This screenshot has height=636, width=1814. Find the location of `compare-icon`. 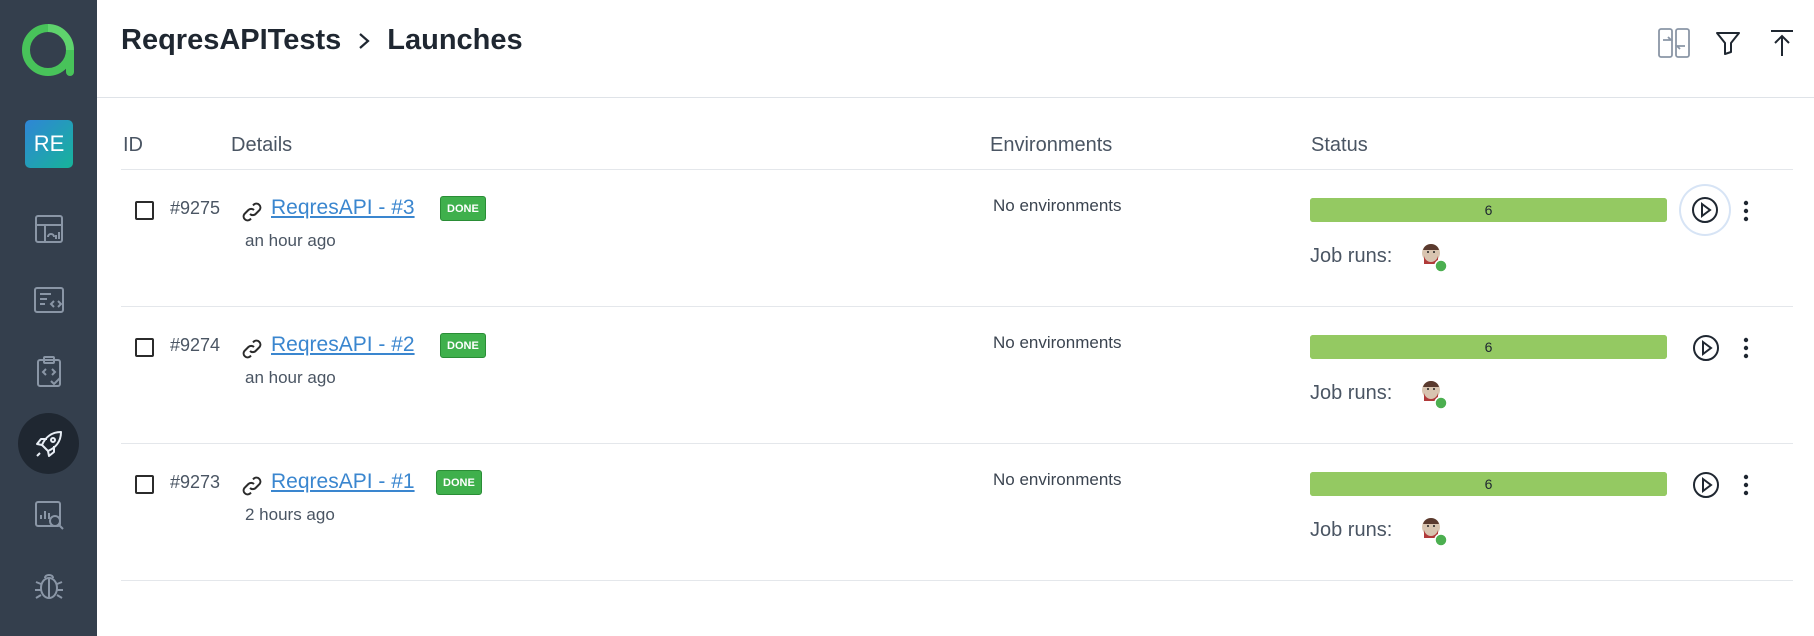

compare-icon is located at coordinates (1674, 43).